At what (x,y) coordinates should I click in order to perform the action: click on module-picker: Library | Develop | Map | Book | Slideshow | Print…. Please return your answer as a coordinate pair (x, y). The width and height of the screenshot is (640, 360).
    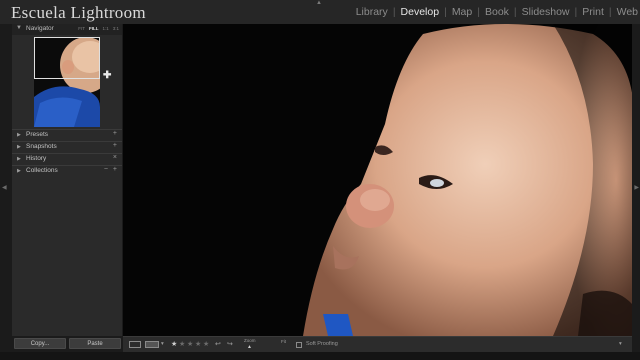
    Looking at the image, I should click on (497, 12).